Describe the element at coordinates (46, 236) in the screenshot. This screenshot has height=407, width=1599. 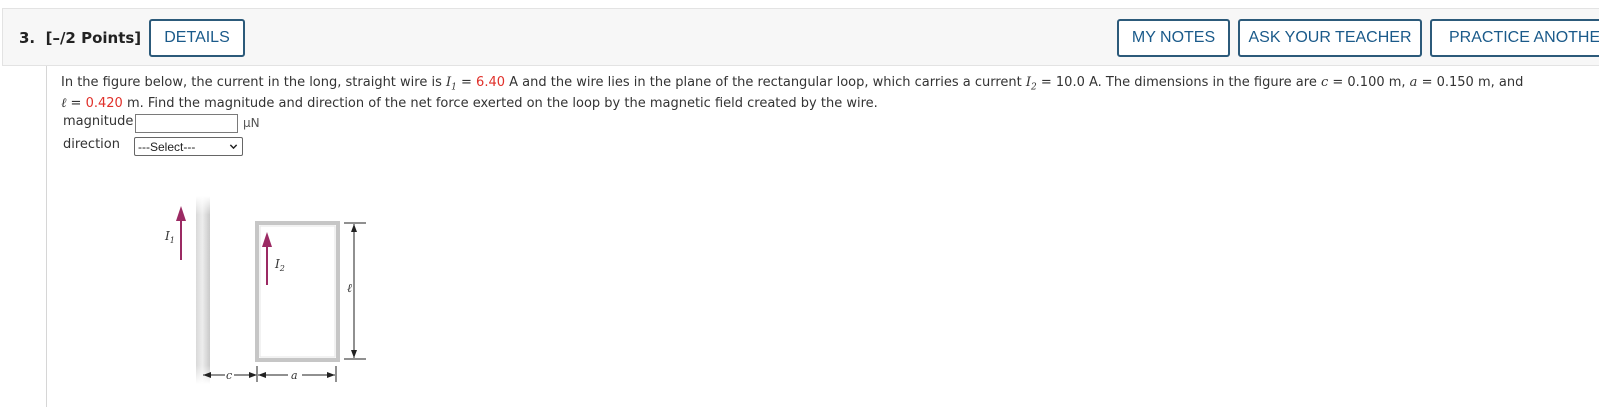
I see `question-left-rule` at that location.